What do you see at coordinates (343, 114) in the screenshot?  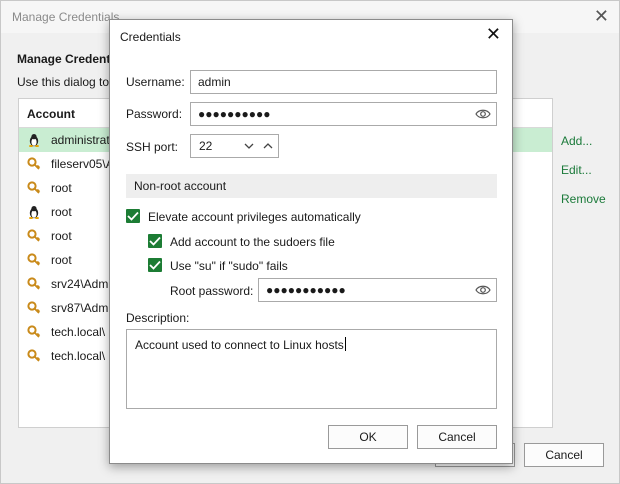 I see `password-input: ●●●●●●●●●●` at bounding box center [343, 114].